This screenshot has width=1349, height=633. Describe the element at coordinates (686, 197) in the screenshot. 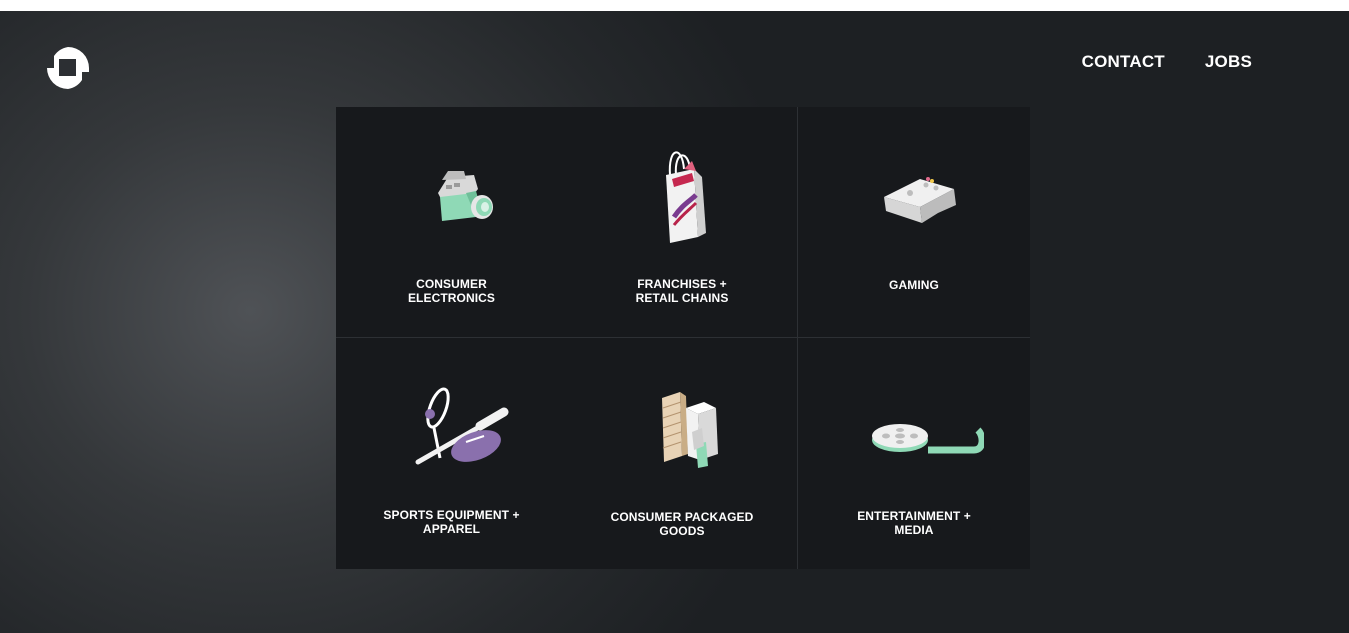

I see `shopping-bag-icon` at that location.